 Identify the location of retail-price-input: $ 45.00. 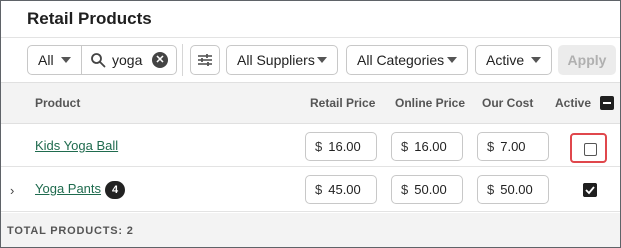
(341, 189).